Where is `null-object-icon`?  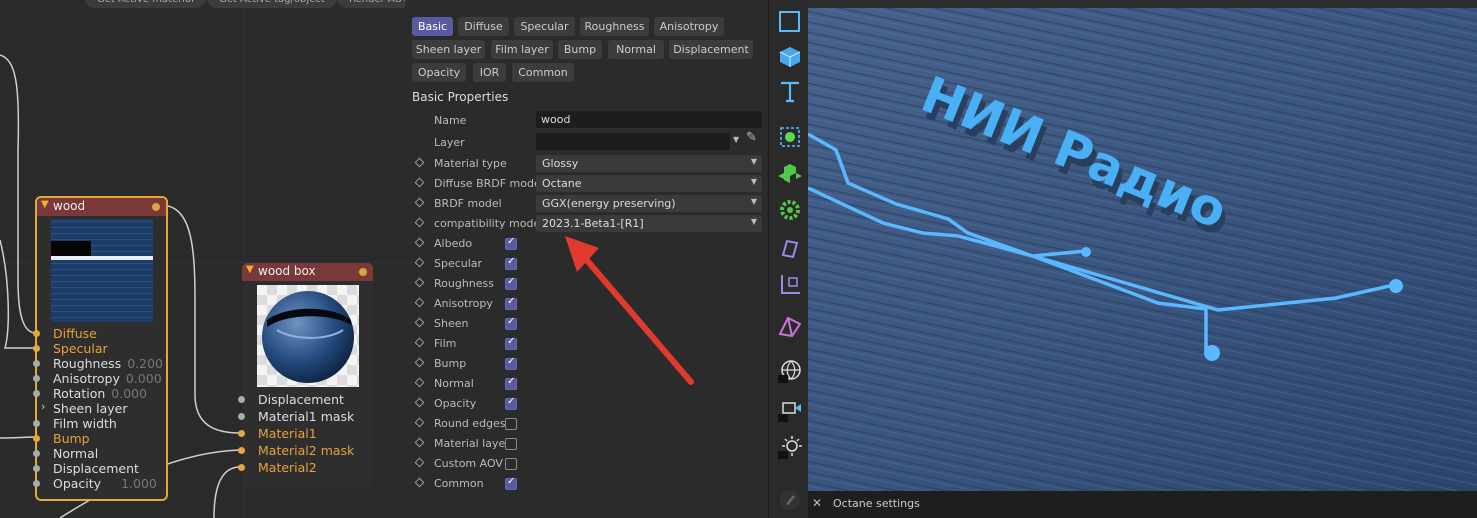 null-object-icon is located at coordinates (790, 137).